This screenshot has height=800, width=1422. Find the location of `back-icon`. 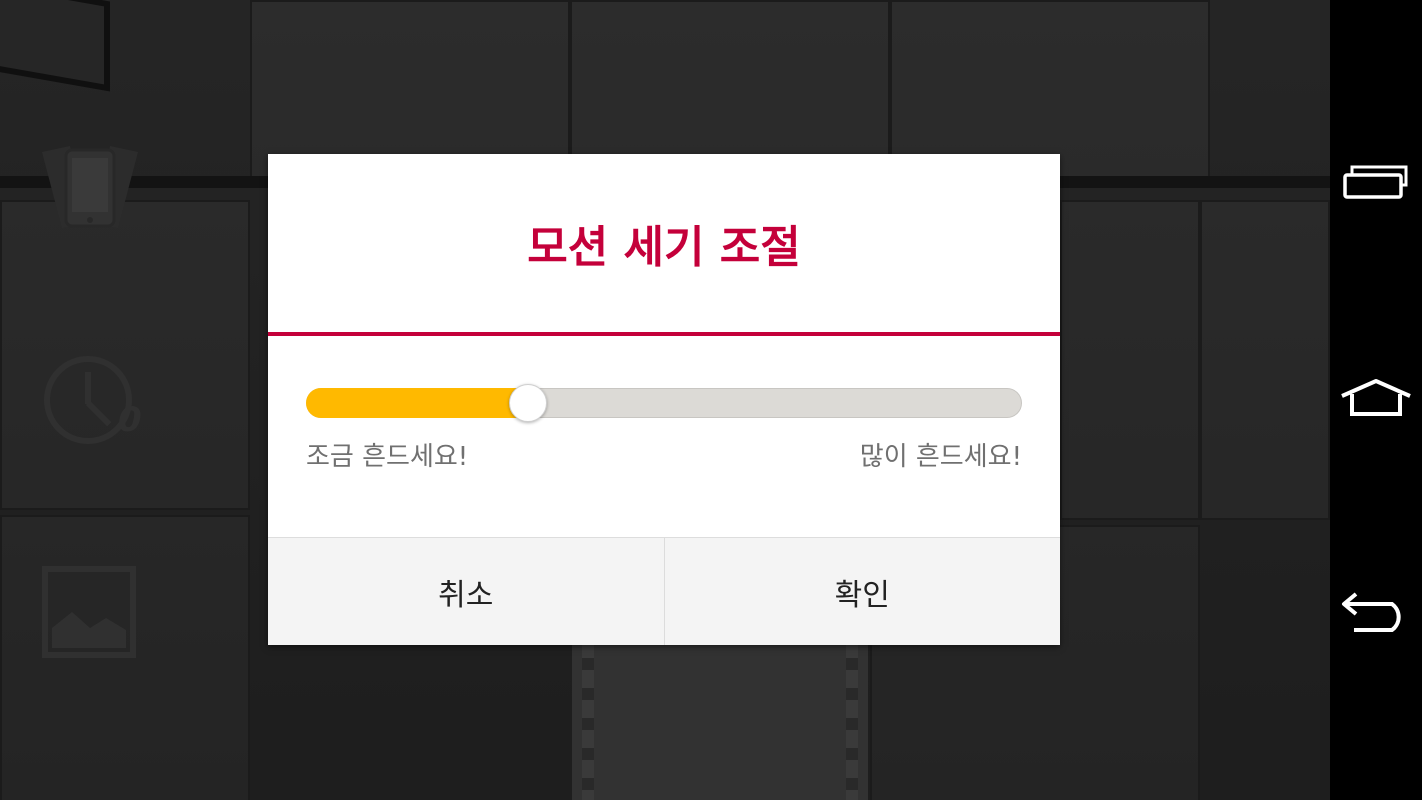

back-icon is located at coordinates (1376, 614).